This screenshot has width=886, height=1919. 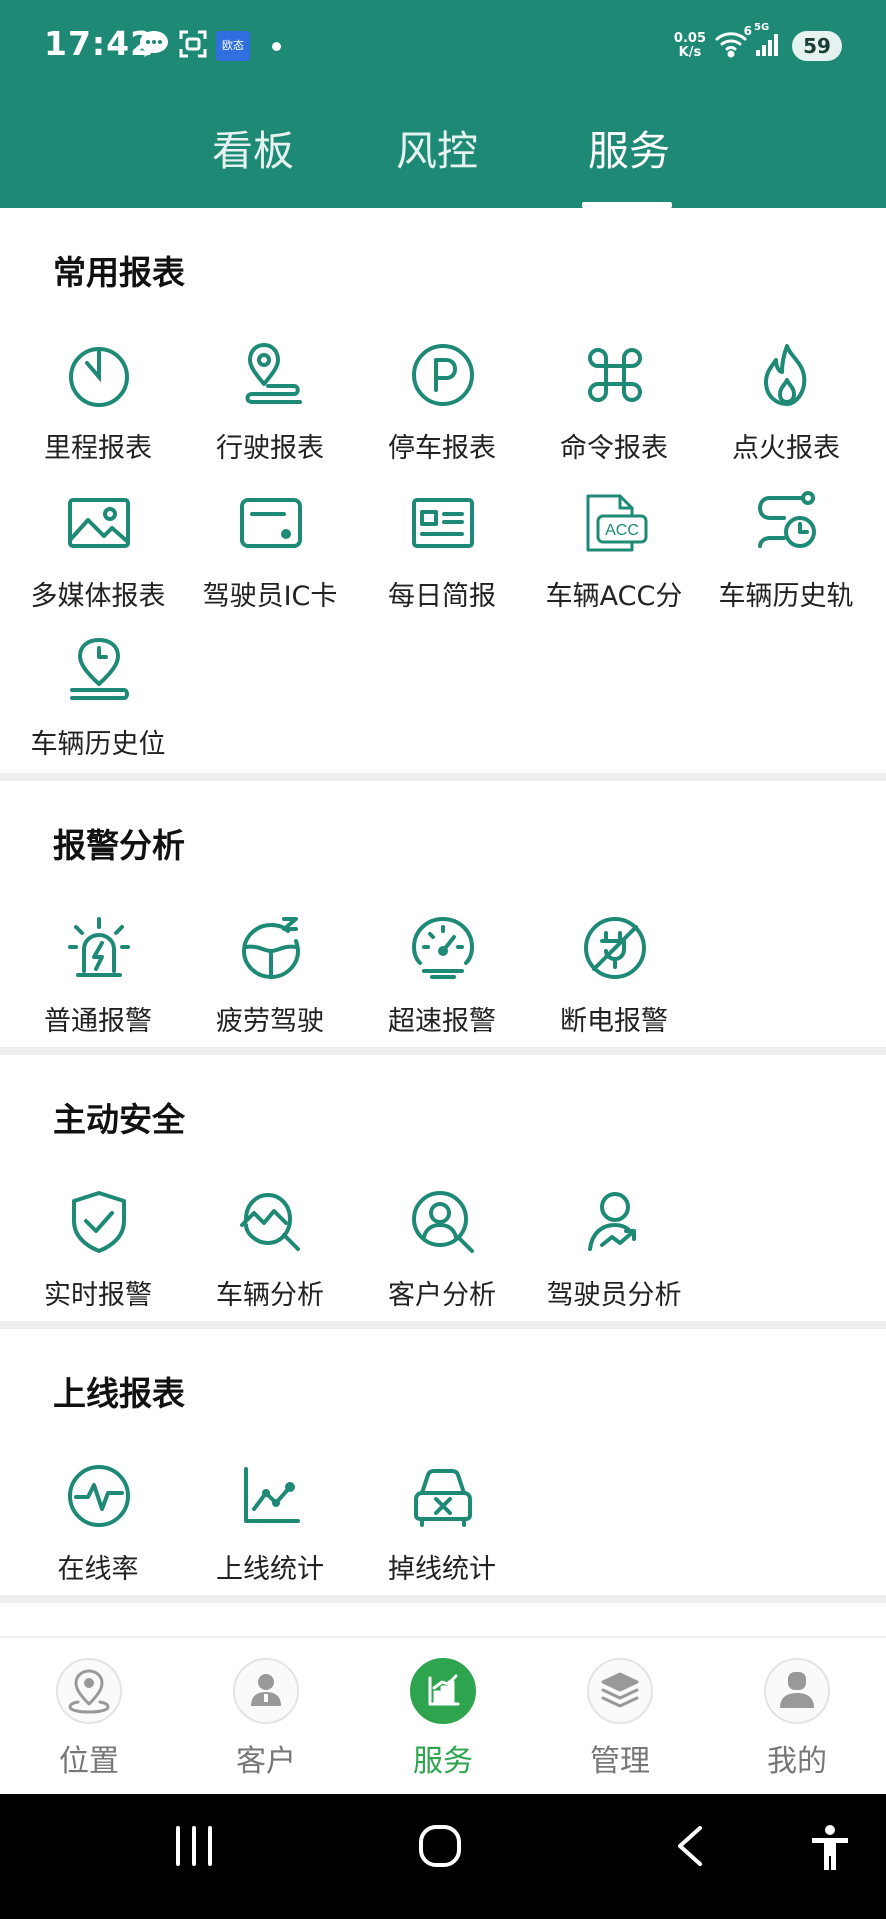 What do you see at coordinates (443, 1761) in the screenshot?
I see `nav-label: 服务` at bounding box center [443, 1761].